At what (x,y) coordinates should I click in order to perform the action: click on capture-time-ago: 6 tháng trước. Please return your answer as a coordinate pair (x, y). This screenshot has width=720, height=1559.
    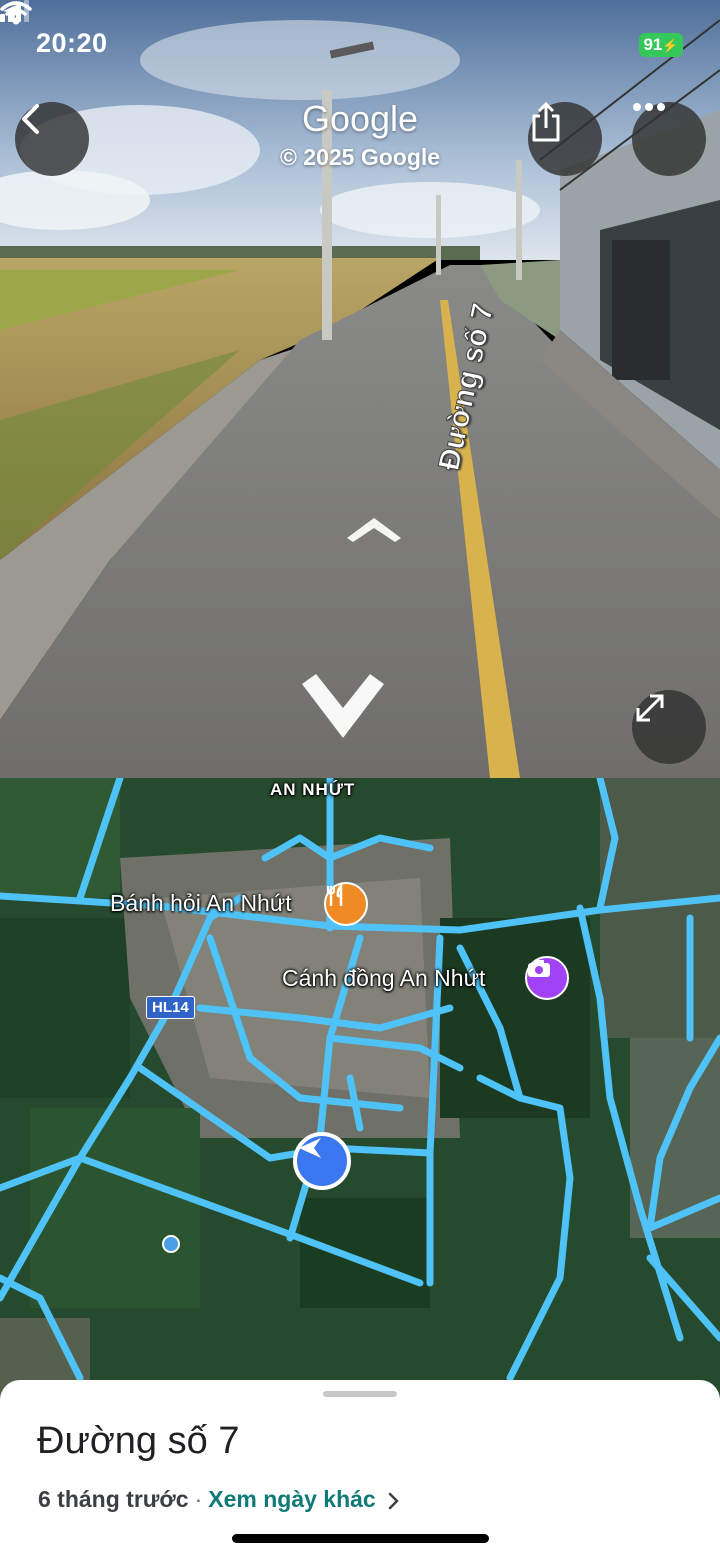
    Looking at the image, I should click on (113, 1499).